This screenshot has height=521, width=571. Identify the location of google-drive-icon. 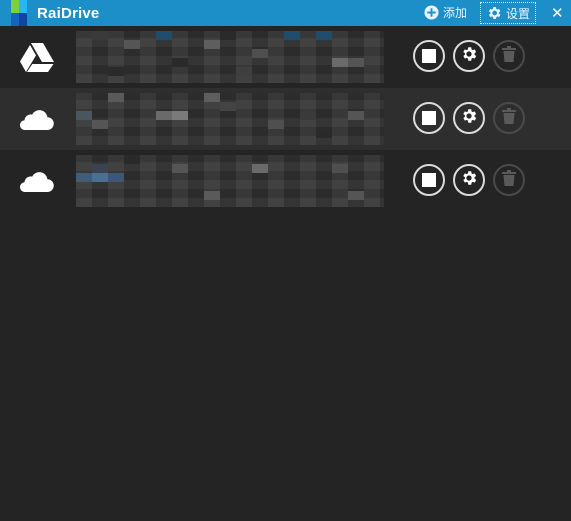
(37, 57).